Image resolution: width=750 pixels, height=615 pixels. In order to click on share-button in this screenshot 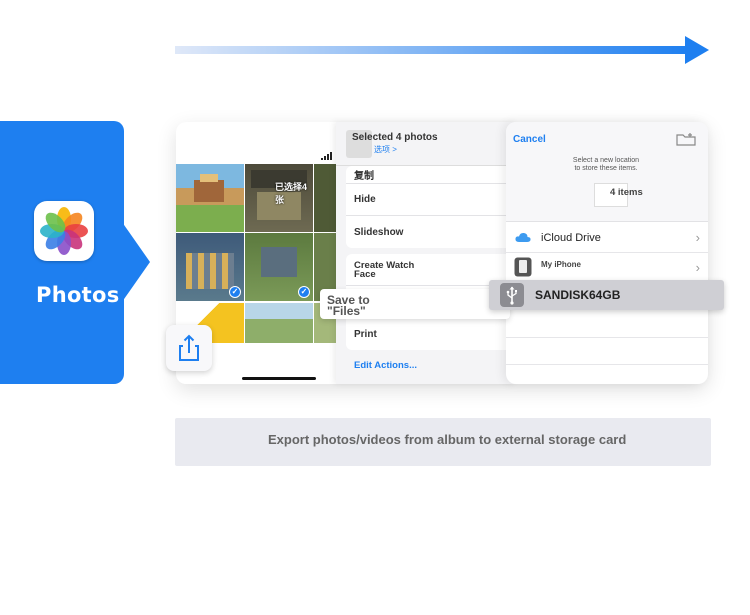, I will do `click(189, 348)`.